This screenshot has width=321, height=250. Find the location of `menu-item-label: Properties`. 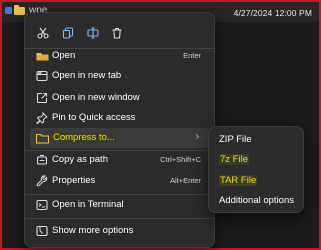

menu-item-label: Properties is located at coordinates (74, 180).